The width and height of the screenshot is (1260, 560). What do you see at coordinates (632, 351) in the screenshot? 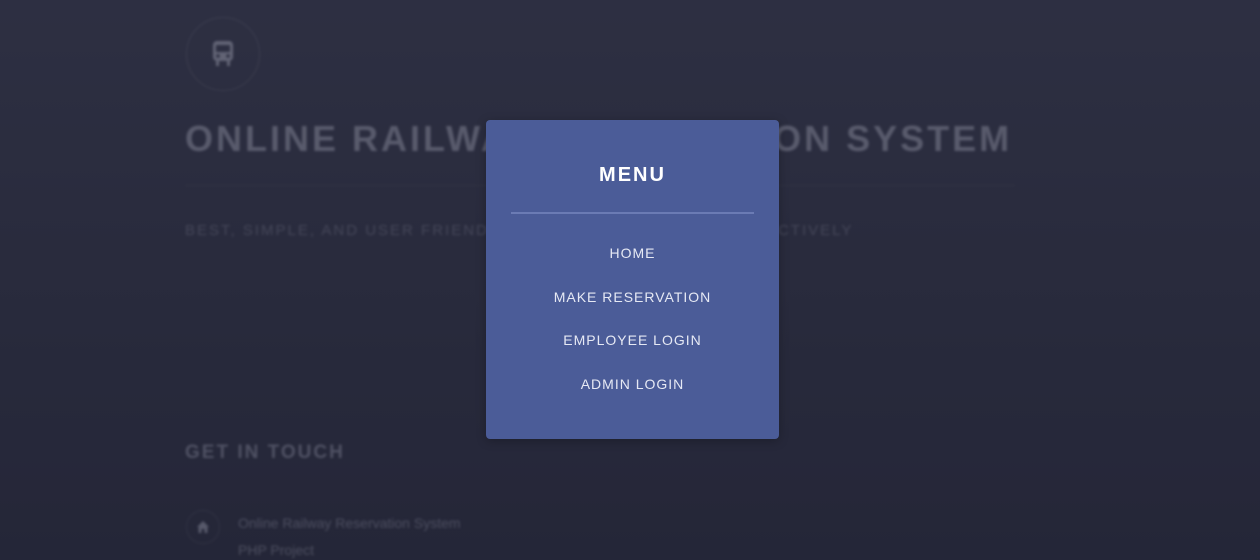
I see `menu-item-employee-login: EMPLOYEE LOGIN` at bounding box center [632, 351].